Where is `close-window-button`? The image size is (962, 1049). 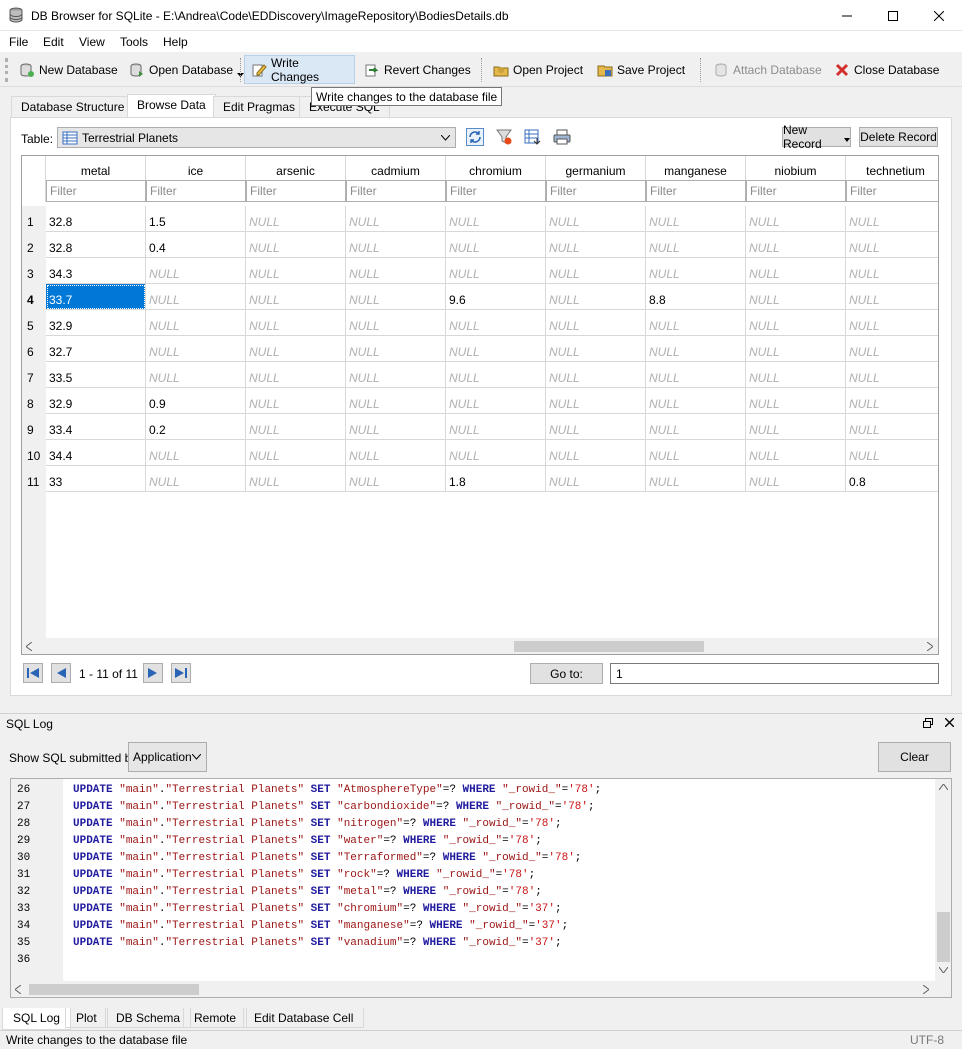 close-window-button is located at coordinates (939, 15).